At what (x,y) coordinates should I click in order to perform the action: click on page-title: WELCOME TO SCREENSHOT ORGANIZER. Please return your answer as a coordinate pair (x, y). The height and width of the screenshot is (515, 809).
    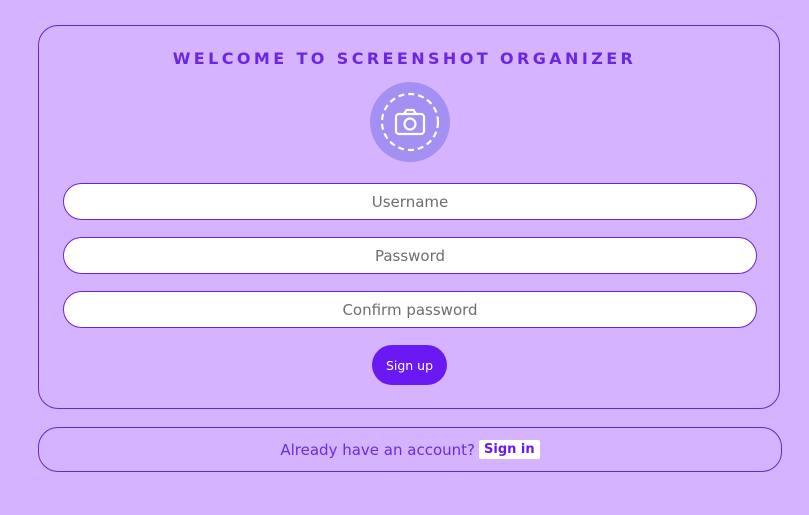
    Looking at the image, I should click on (404, 58).